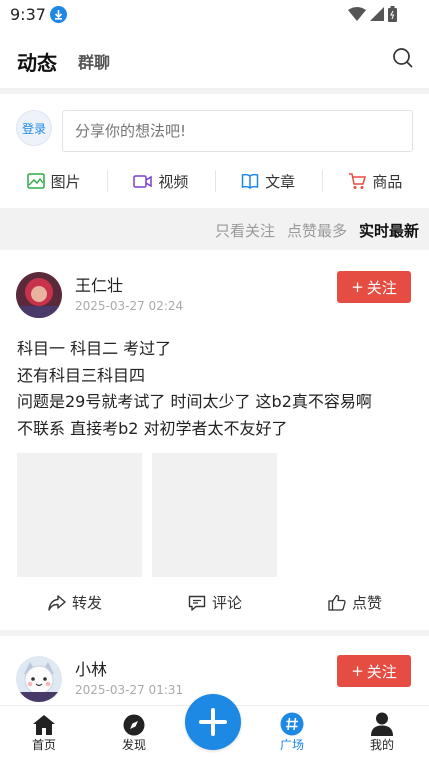 This screenshot has height=763, width=429. Describe the element at coordinates (94, 348) in the screenshot. I see `post-text-line: 科目一 科目二 考过了` at that location.